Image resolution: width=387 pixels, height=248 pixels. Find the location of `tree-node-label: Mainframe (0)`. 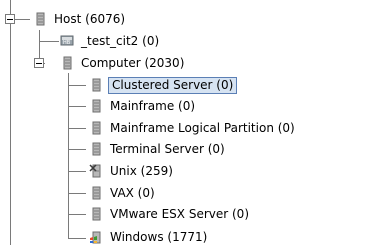

tree-node-label: Mainframe (0) is located at coordinates (153, 106).